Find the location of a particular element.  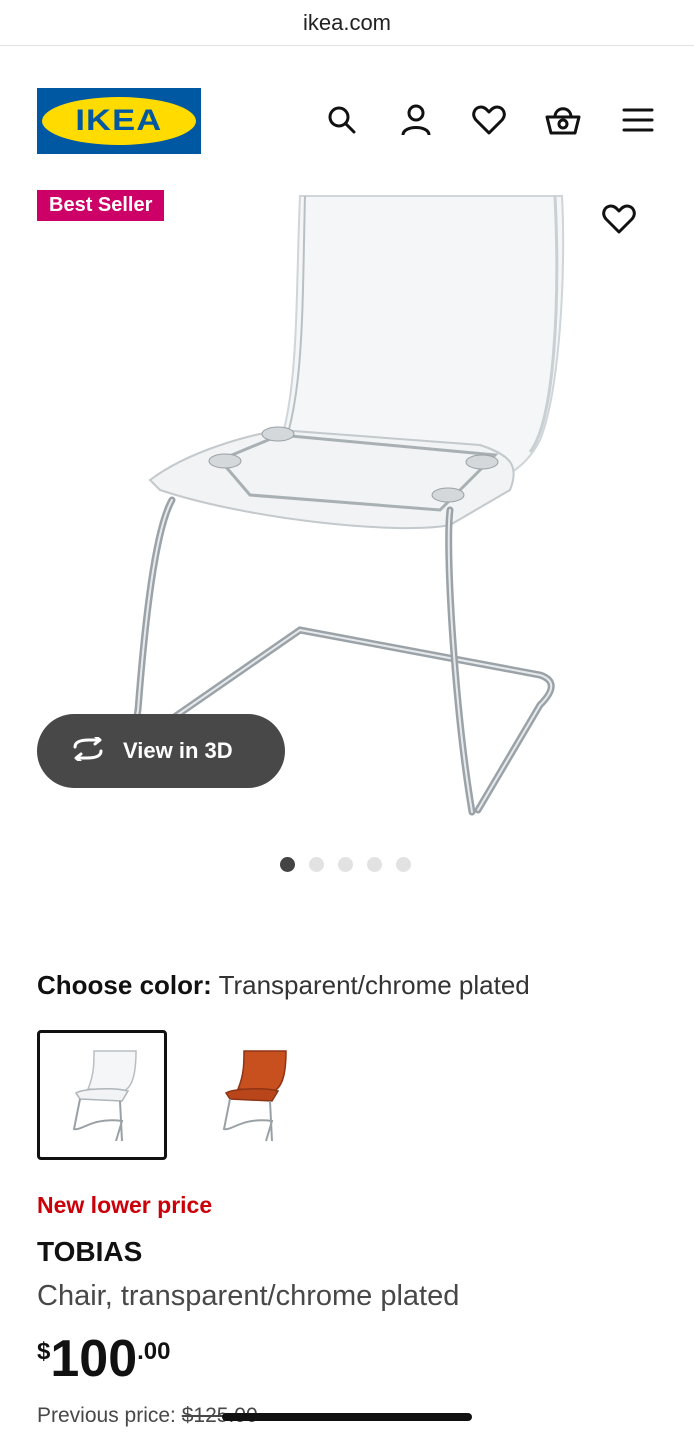

promo-label: New lower price is located at coordinates (125, 1205).